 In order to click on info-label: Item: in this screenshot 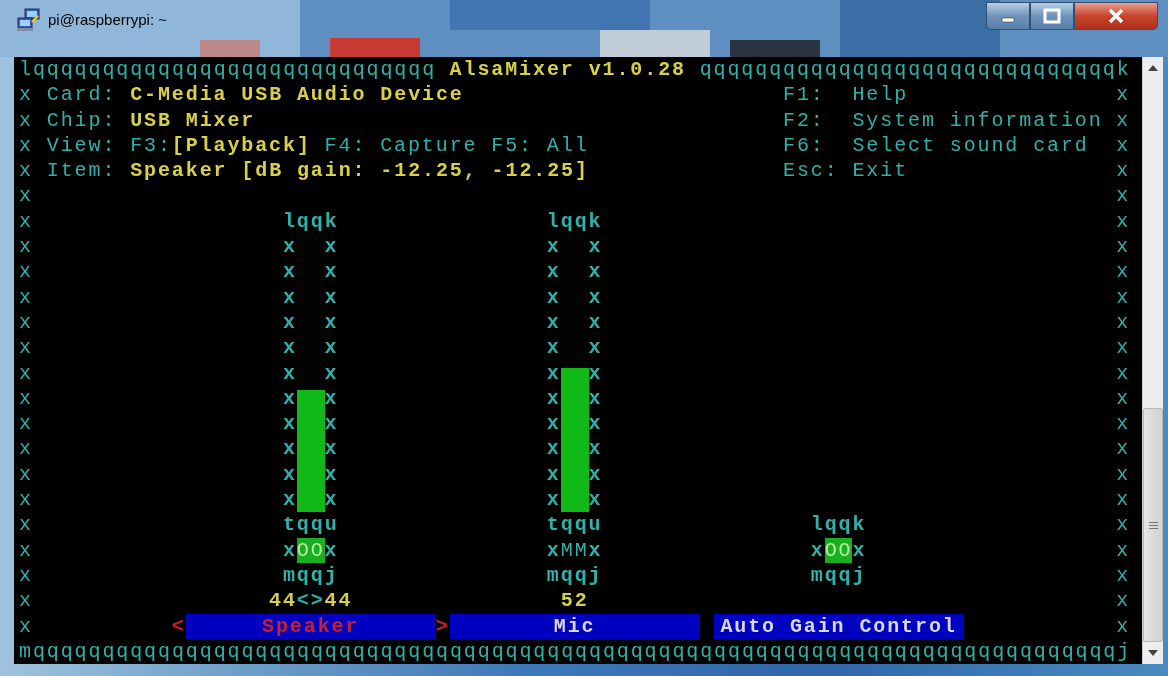, I will do `click(81, 171)`.